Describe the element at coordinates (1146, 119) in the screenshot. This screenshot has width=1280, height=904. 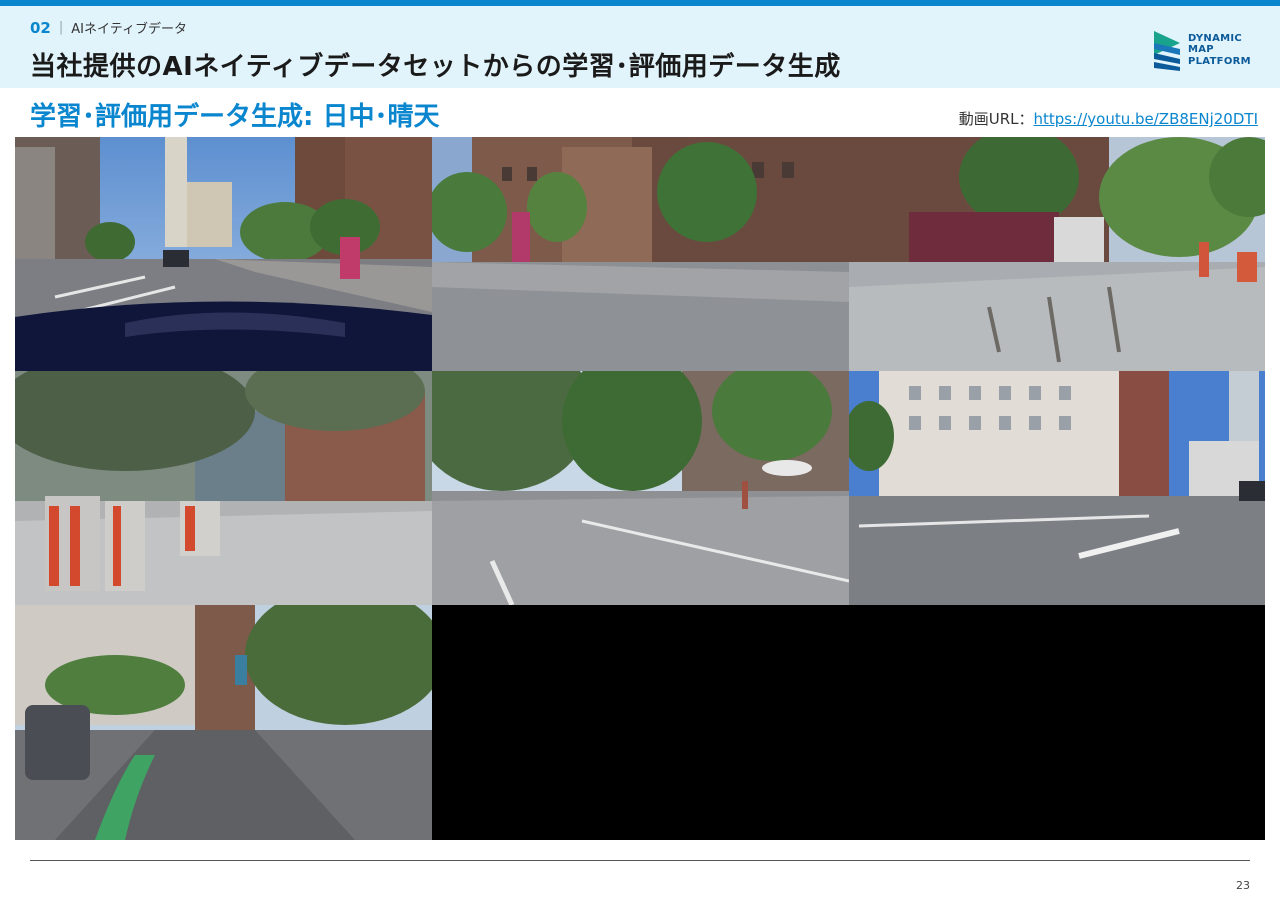
I see `video-url-link: https://youtu.be/ZB8ENj20DTI` at that location.